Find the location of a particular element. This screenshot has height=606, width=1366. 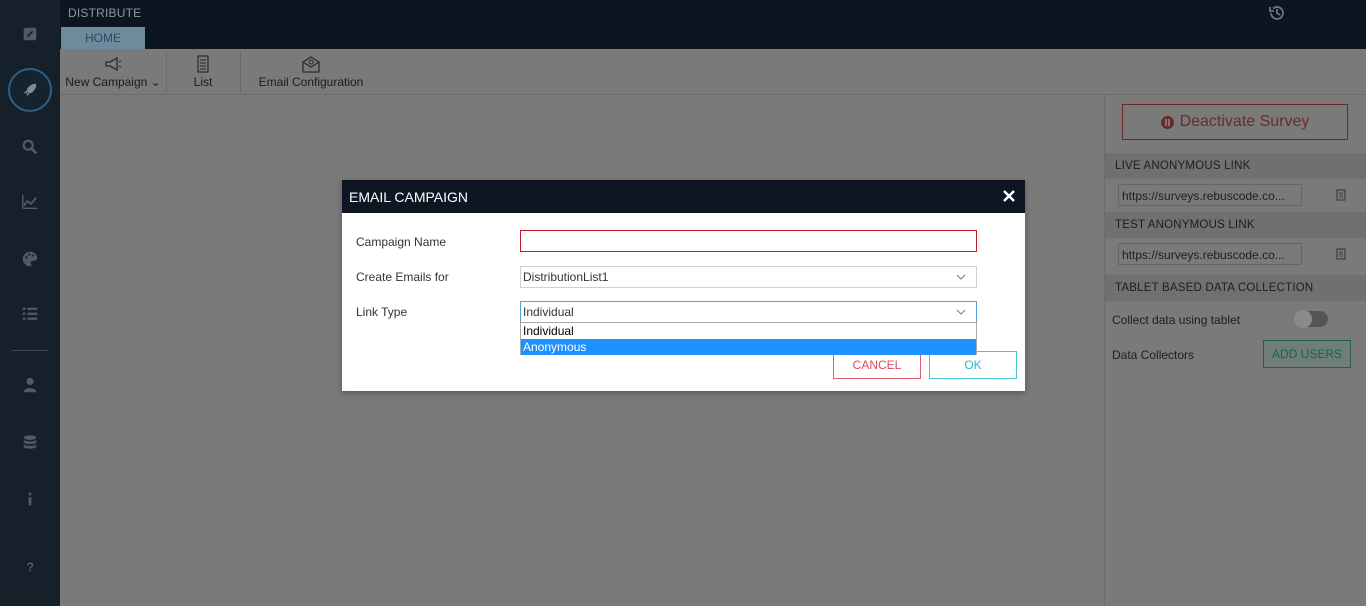

new-campaign-label: New Campaign is located at coordinates (106, 82).